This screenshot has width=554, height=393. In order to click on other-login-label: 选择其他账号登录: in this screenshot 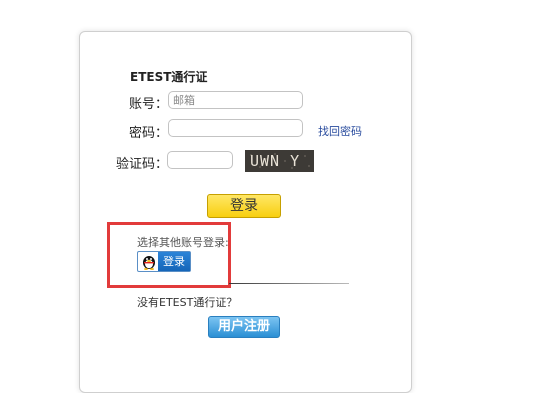, I will do `click(183, 242)`.